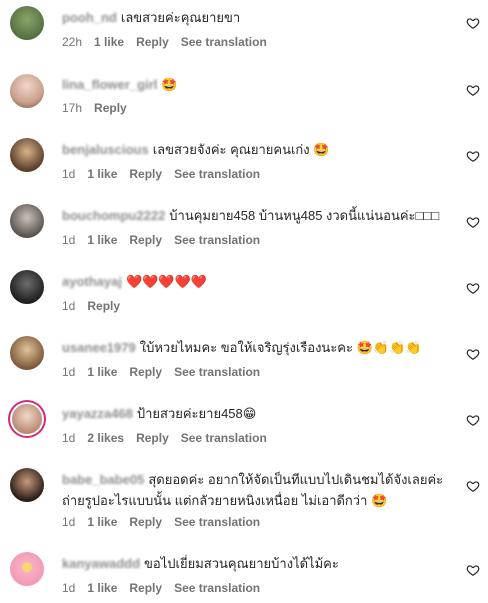  I want to click on username: usanee1979, so click(99, 347).